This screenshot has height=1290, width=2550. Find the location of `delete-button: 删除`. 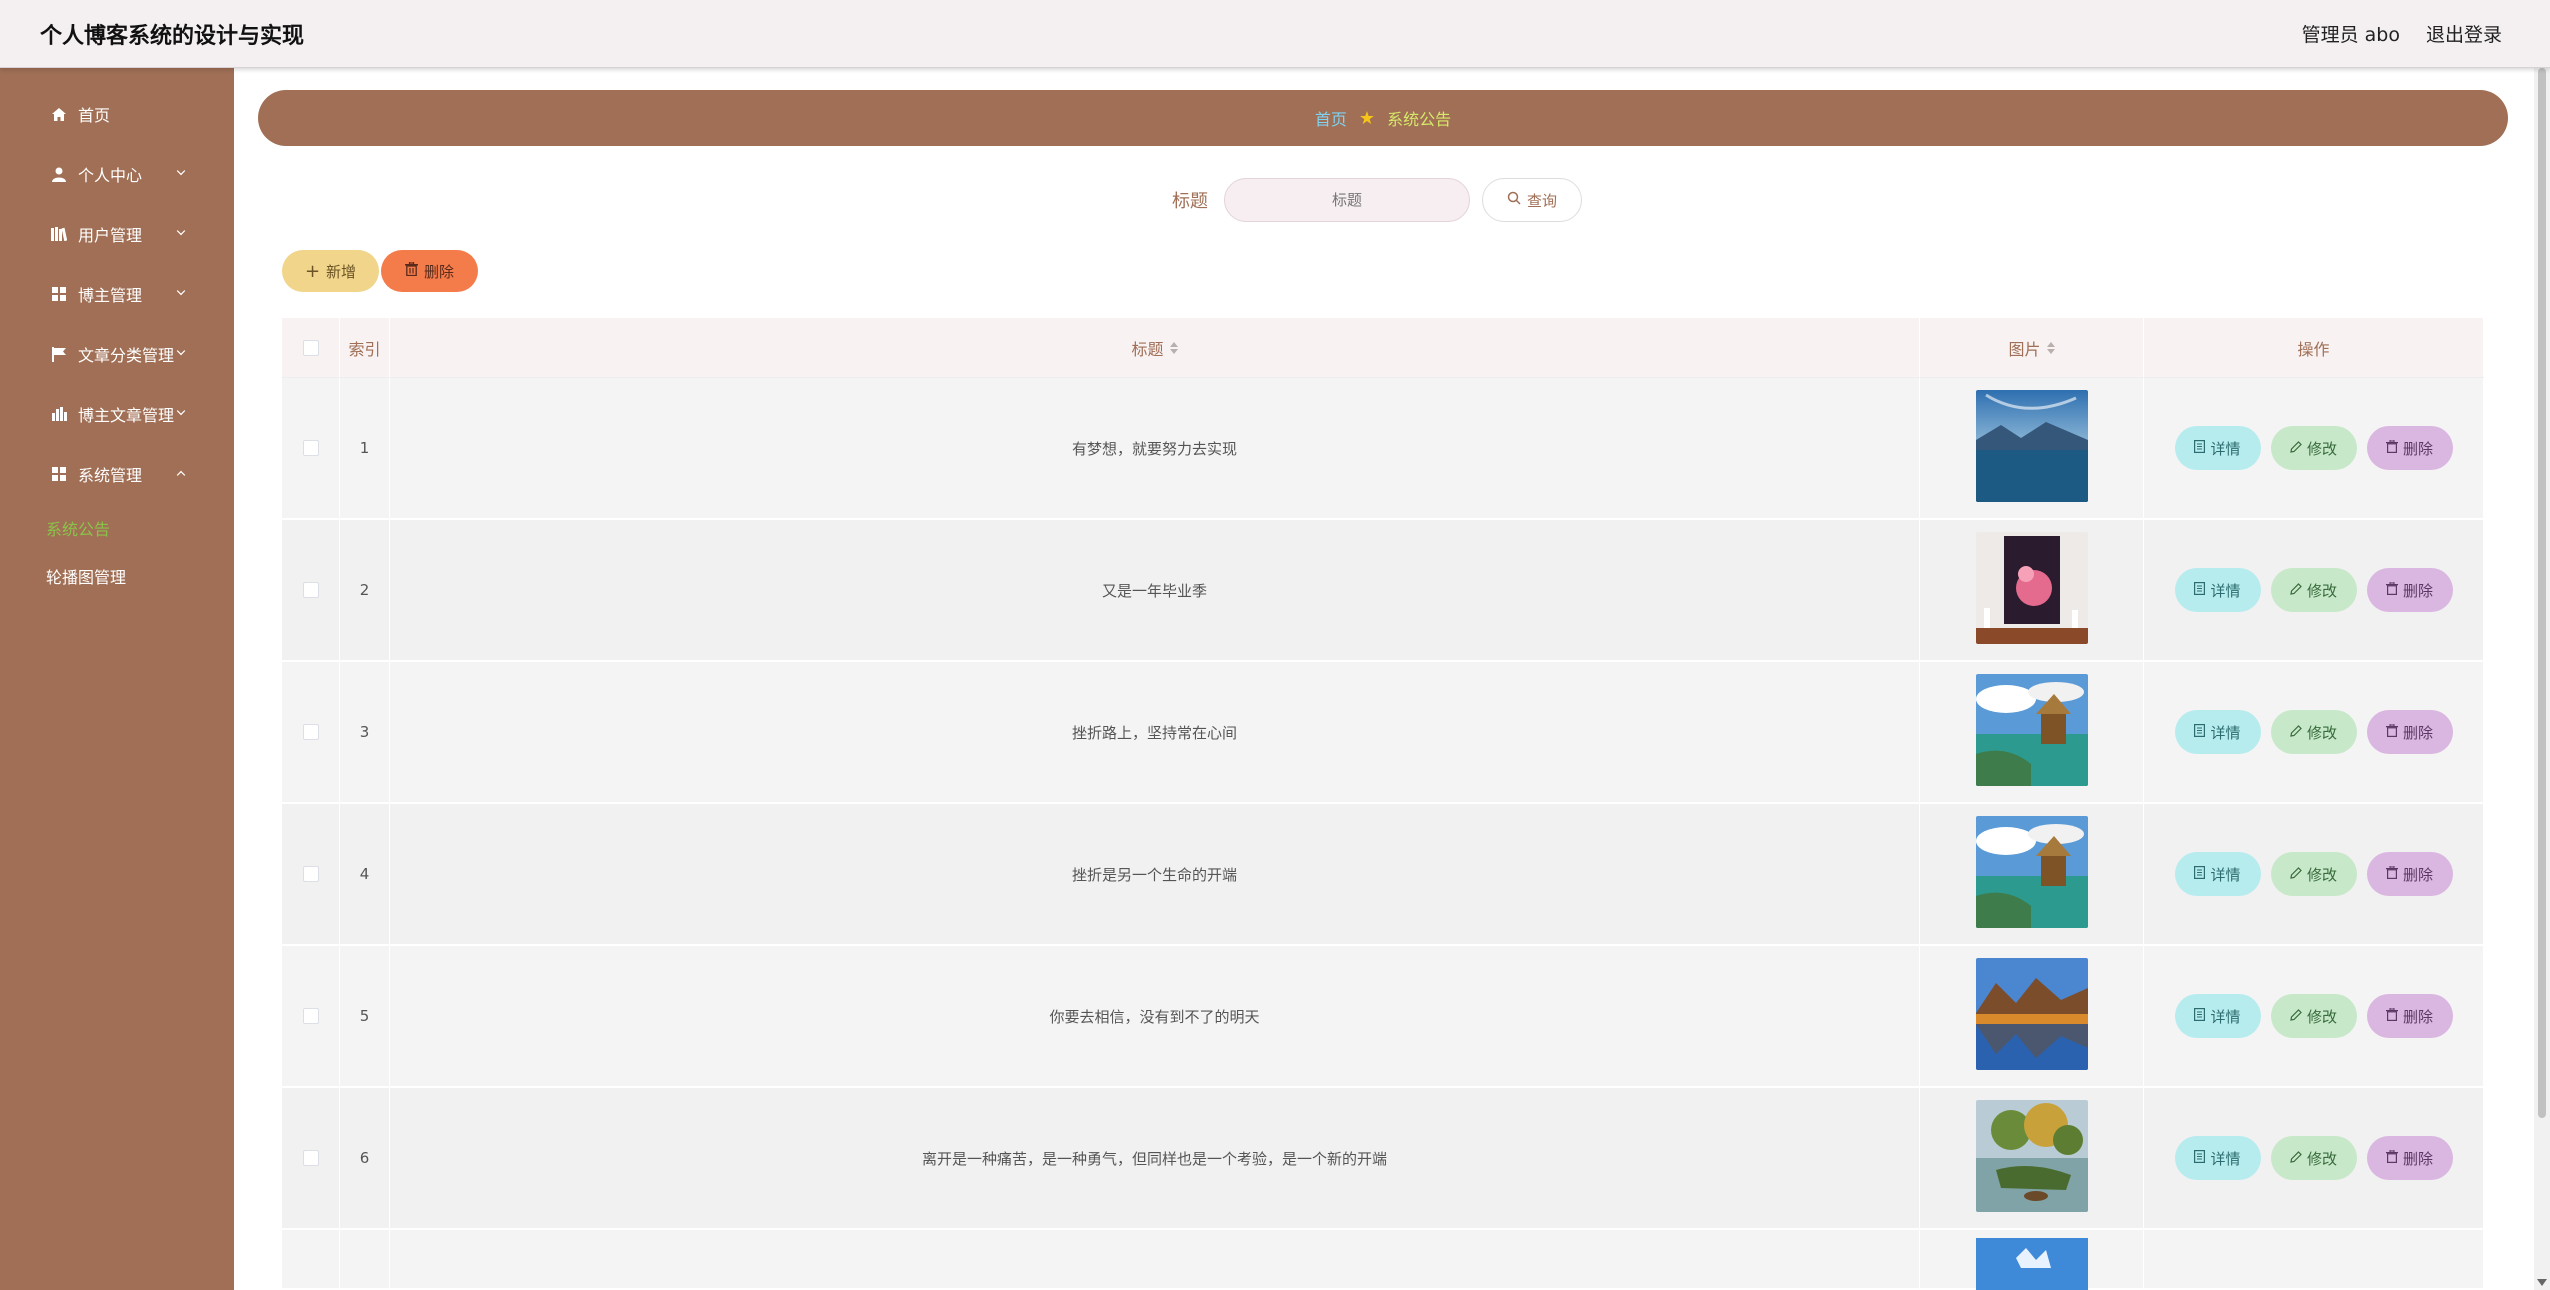

delete-button: 删除 is located at coordinates (429, 271).